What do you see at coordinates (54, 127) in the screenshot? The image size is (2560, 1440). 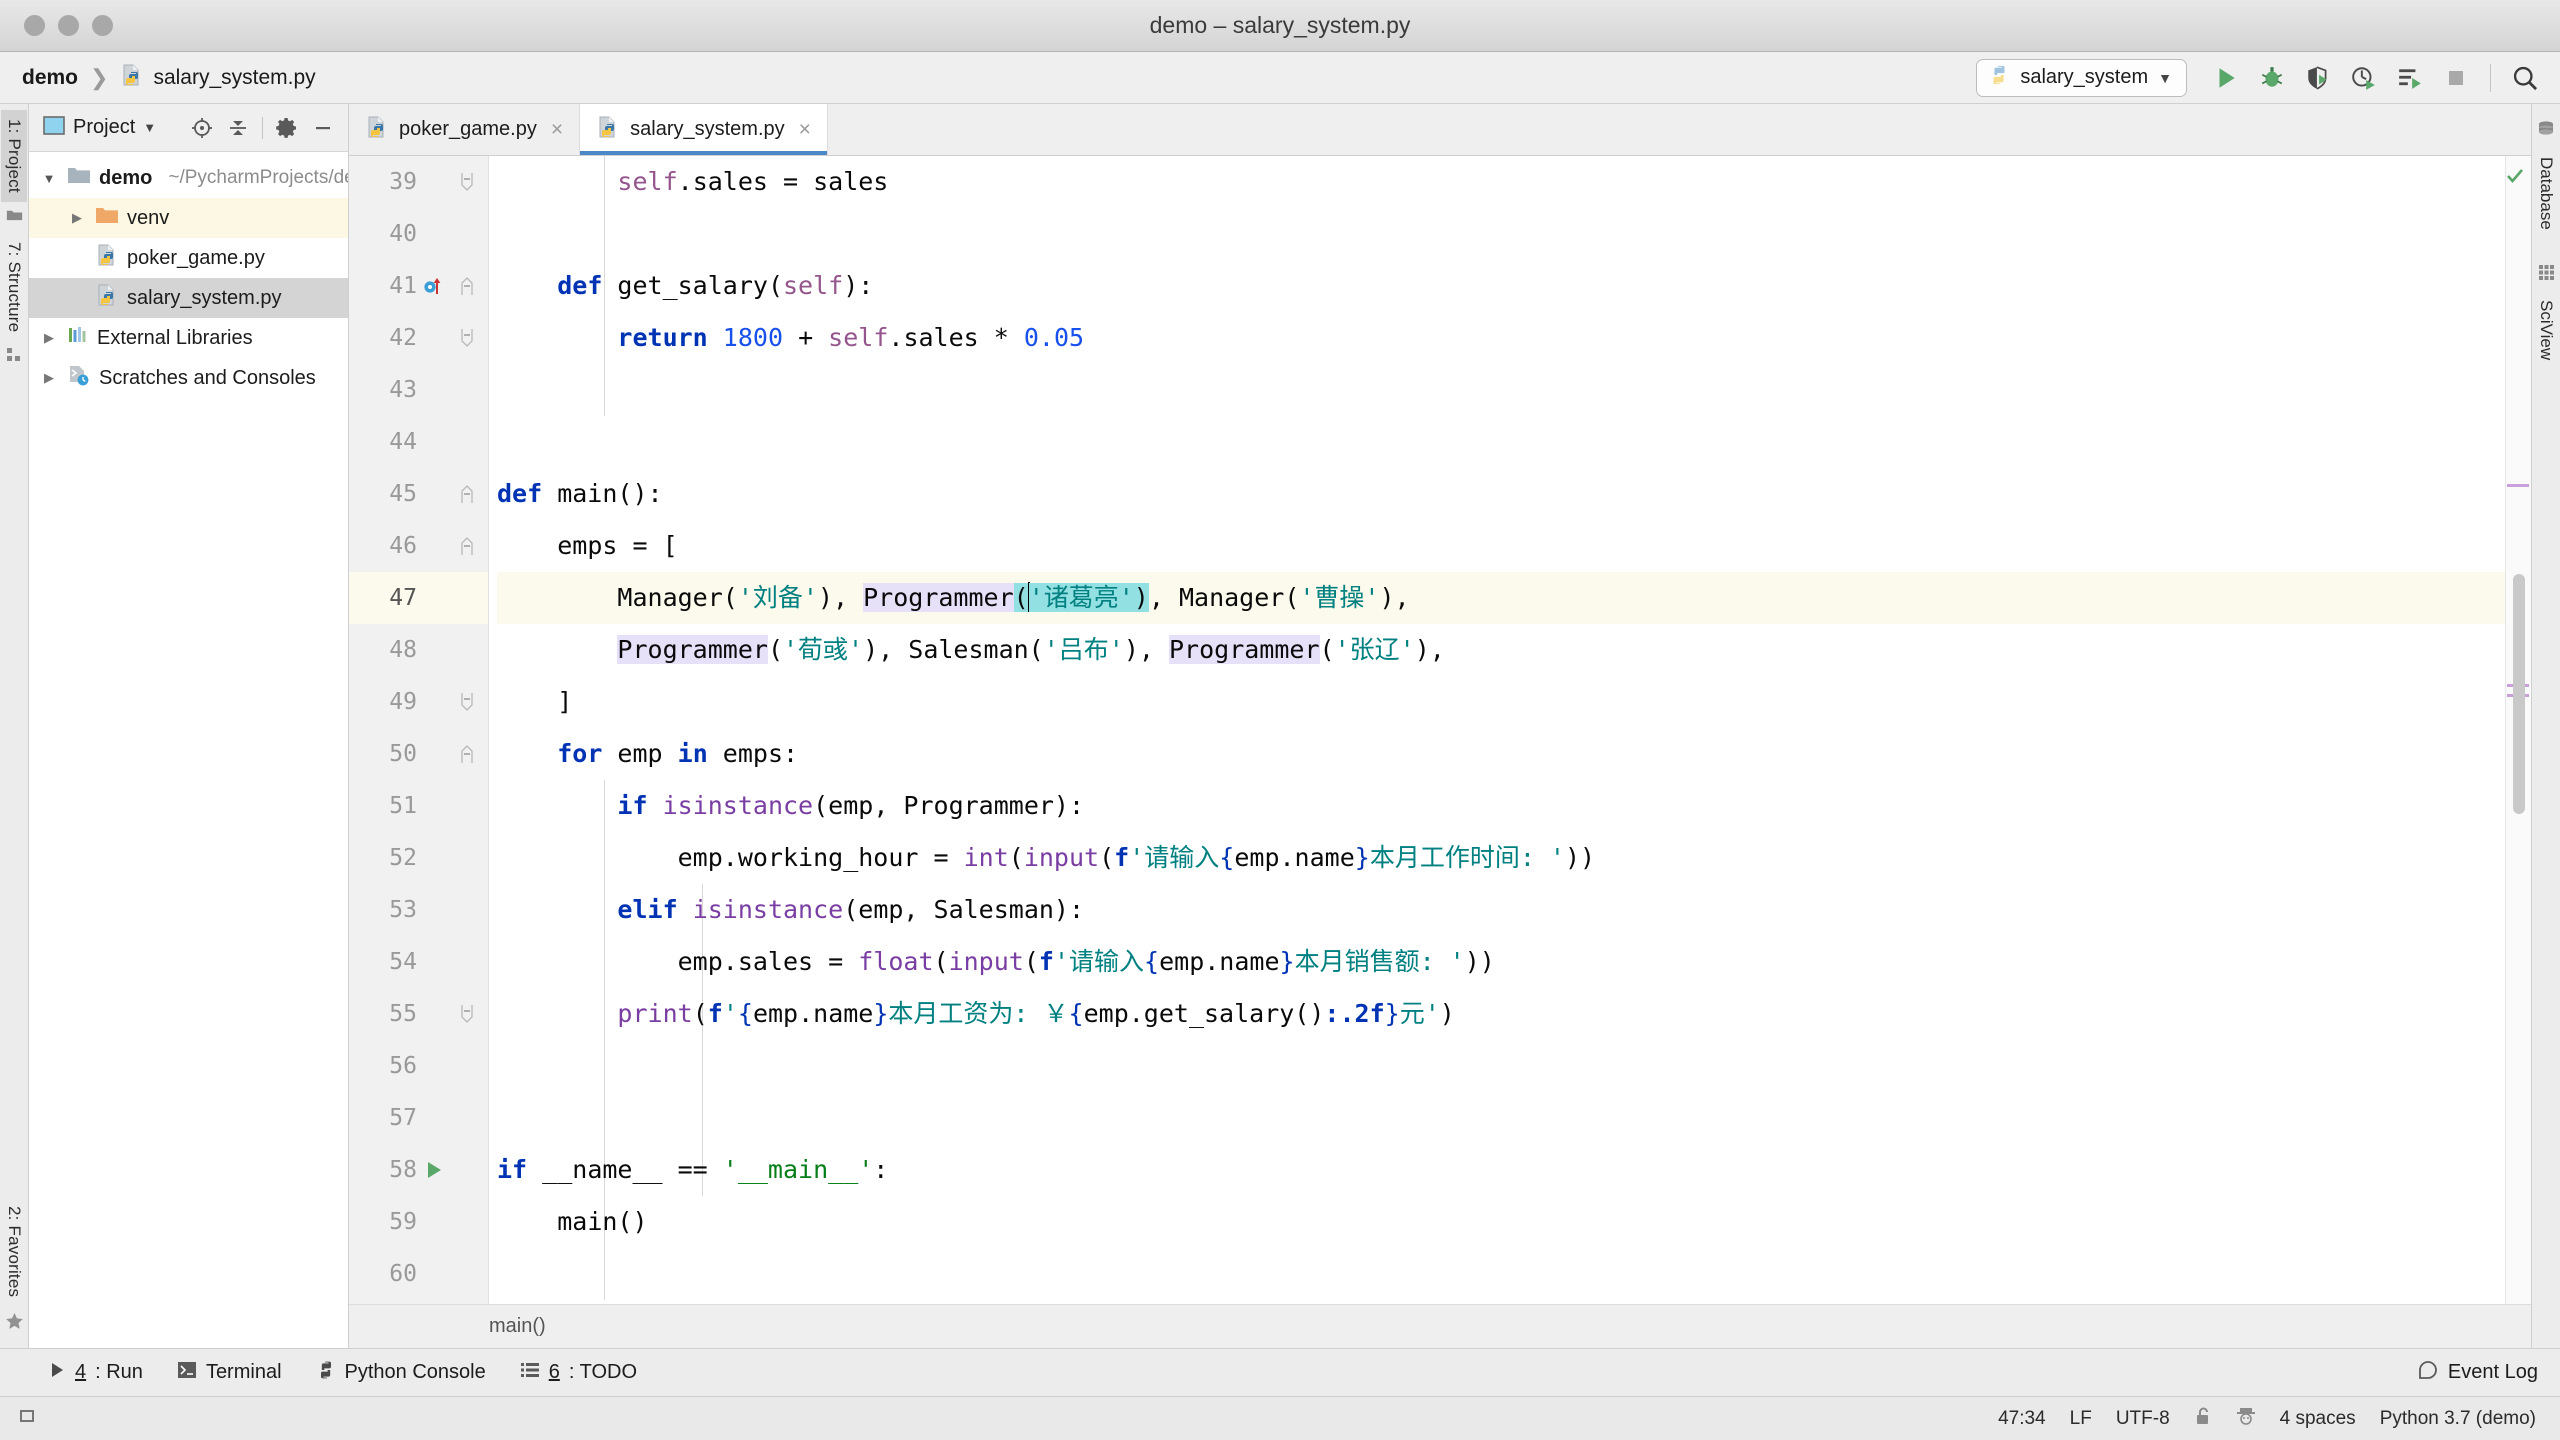 I see `project-window-icon` at bounding box center [54, 127].